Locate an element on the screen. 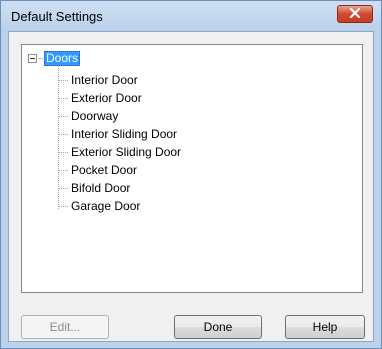  tree-item-label: Pocket Door is located at coordinates (104, 170).